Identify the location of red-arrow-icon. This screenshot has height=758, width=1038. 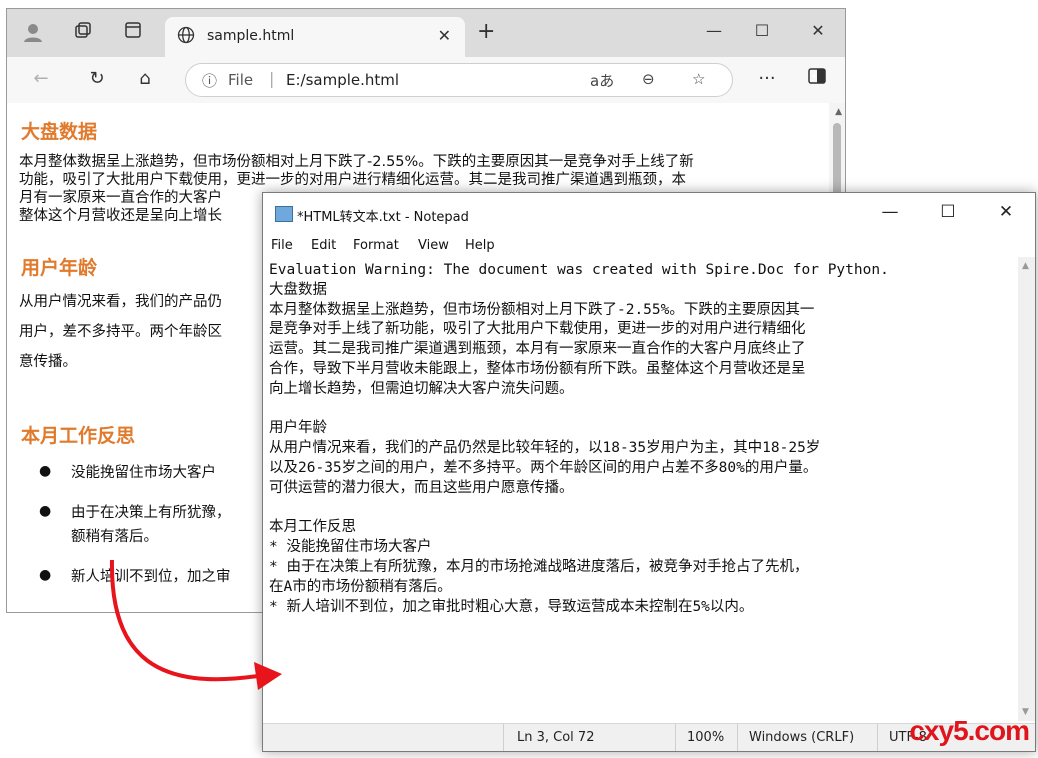
(195, 624).